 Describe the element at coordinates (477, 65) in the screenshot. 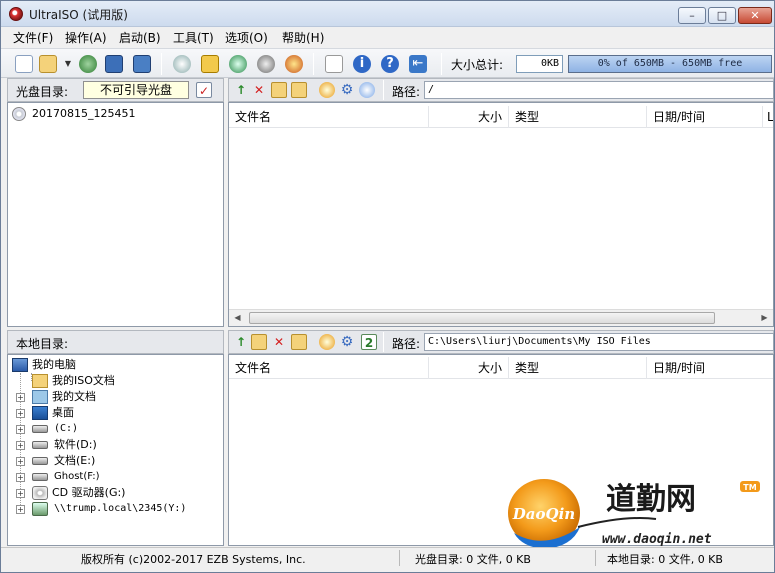

I see `total-size-label: 大小总计:` at that location.